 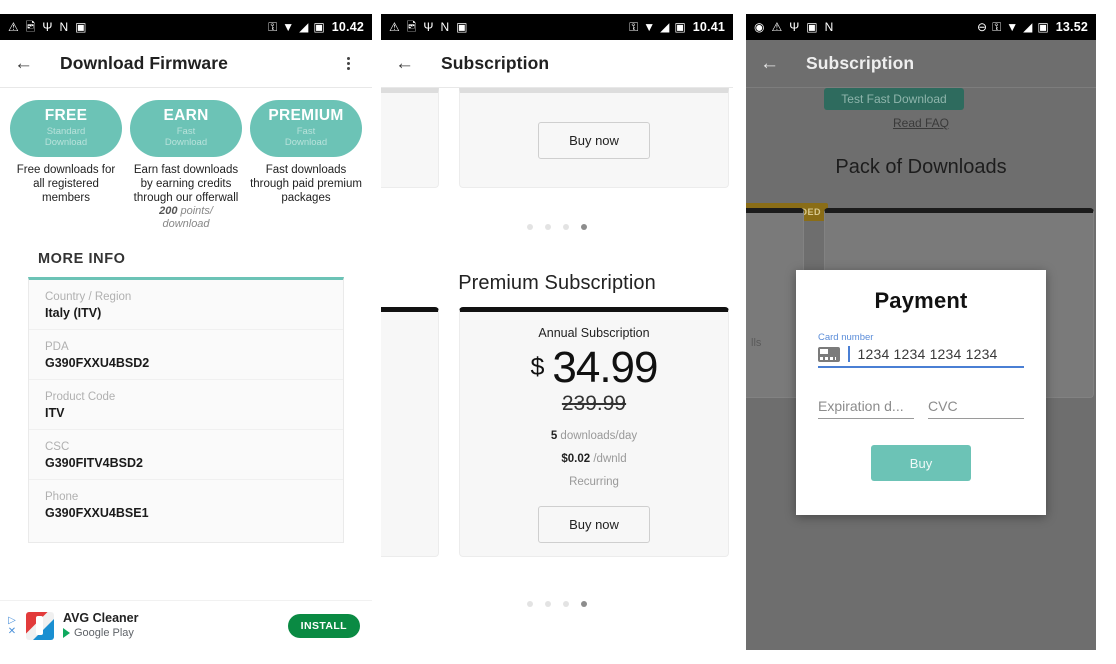 What do you see at coordinates (976, 408) in the screenshot?
I see `cvc-input: CVC` at bounding box center [976, 408].